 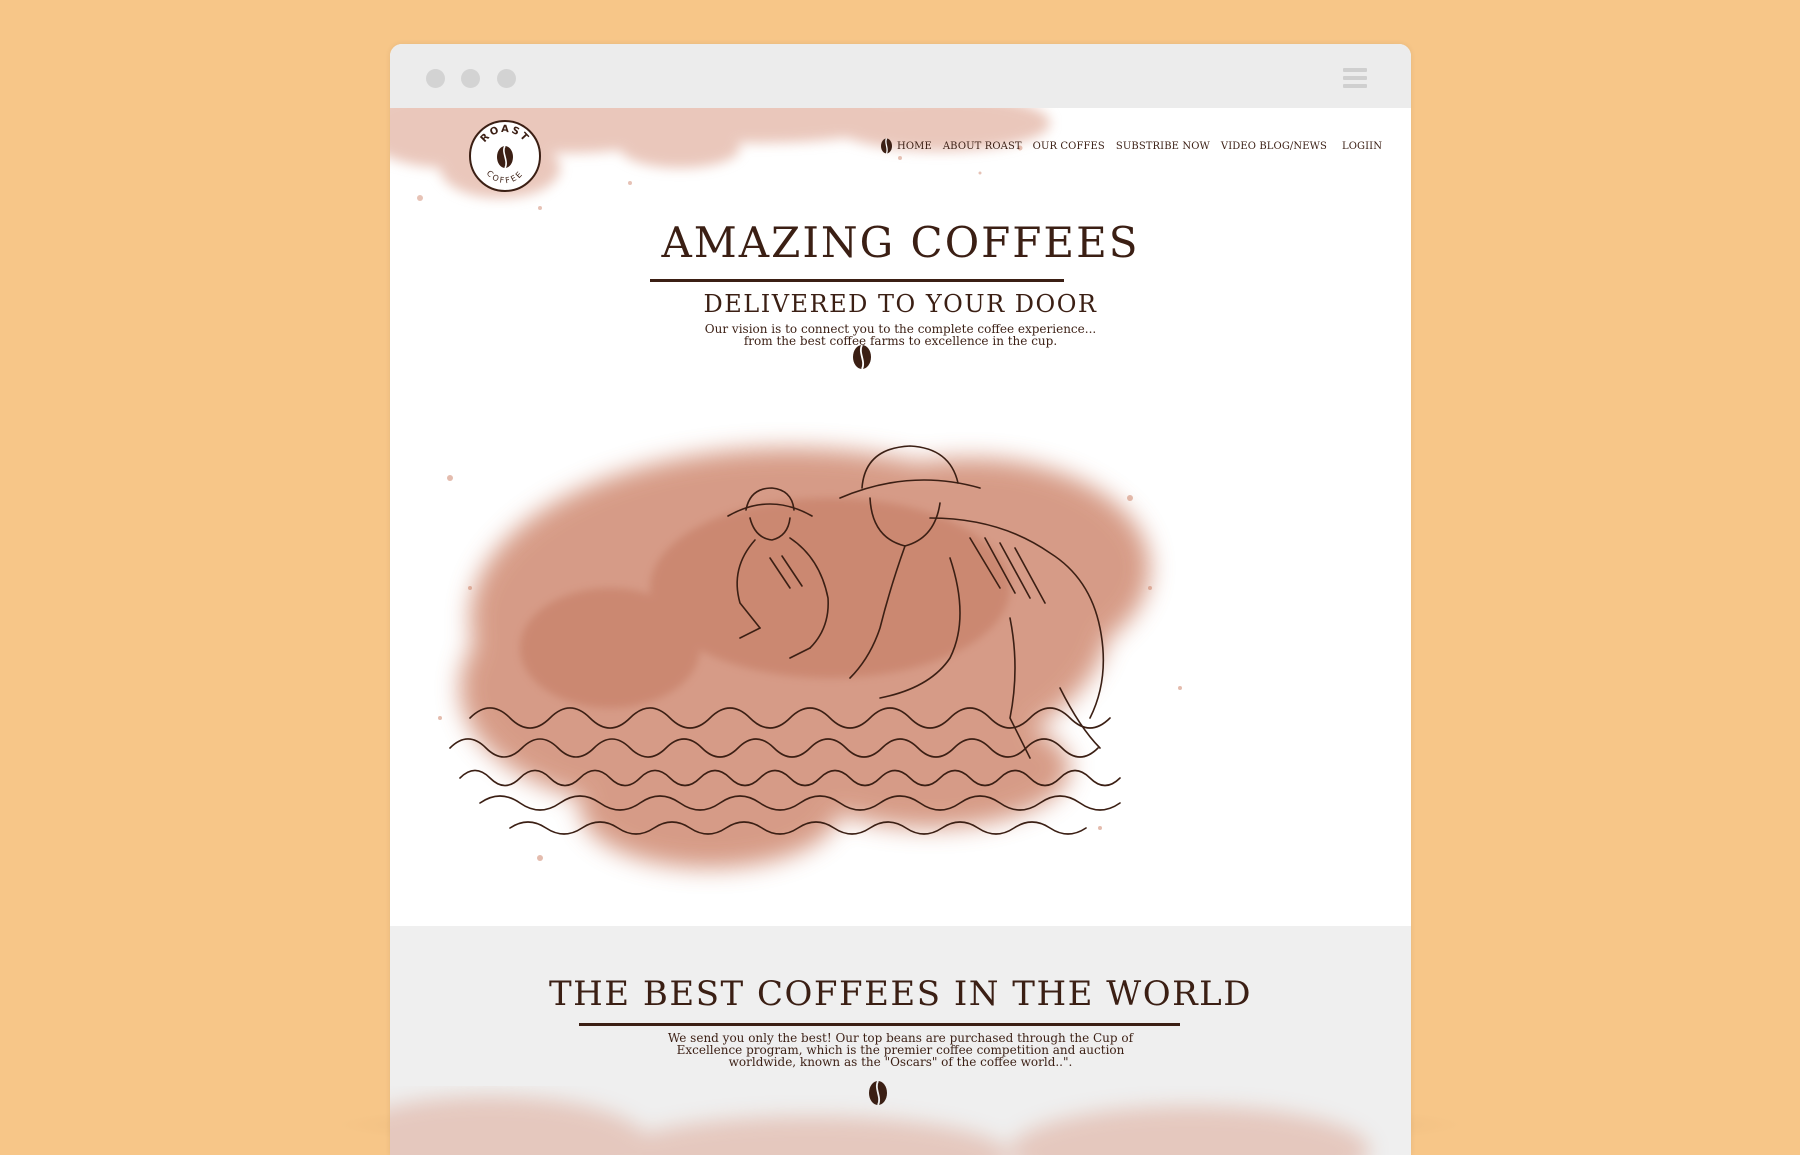 I want to click on section-headline-underline, so click(x=879, y=1024).